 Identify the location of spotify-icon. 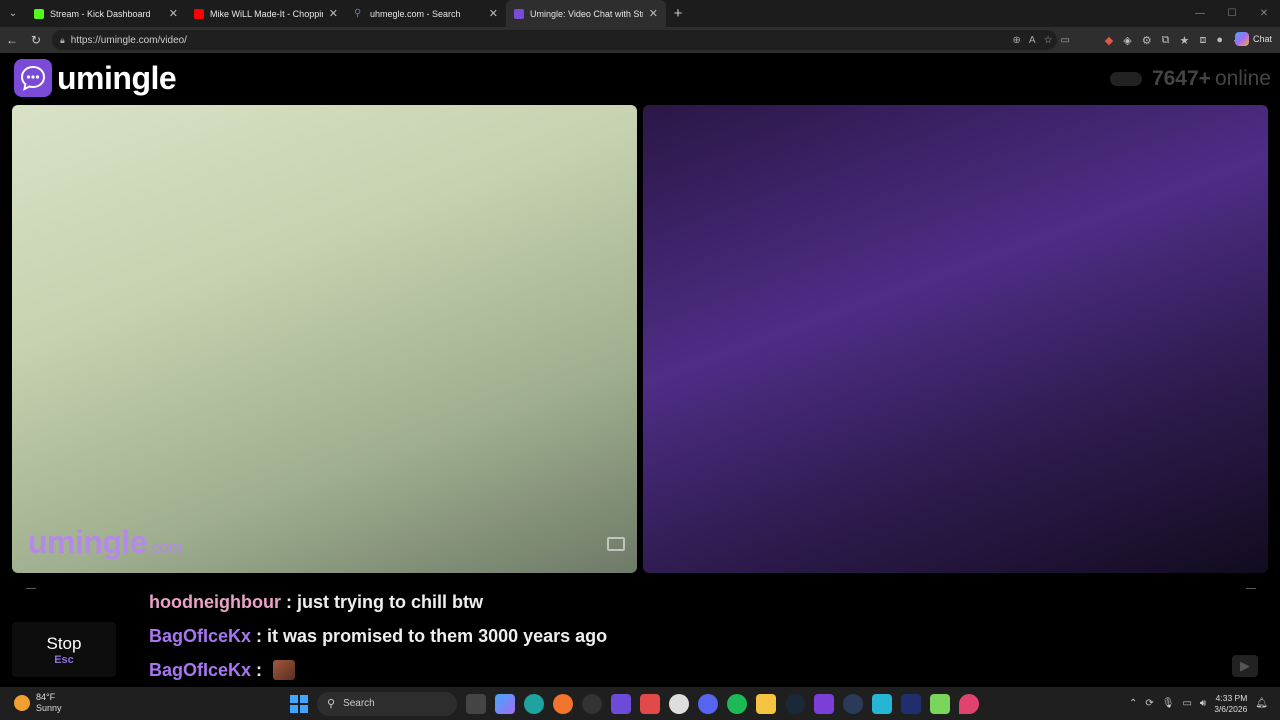
(737, 703).